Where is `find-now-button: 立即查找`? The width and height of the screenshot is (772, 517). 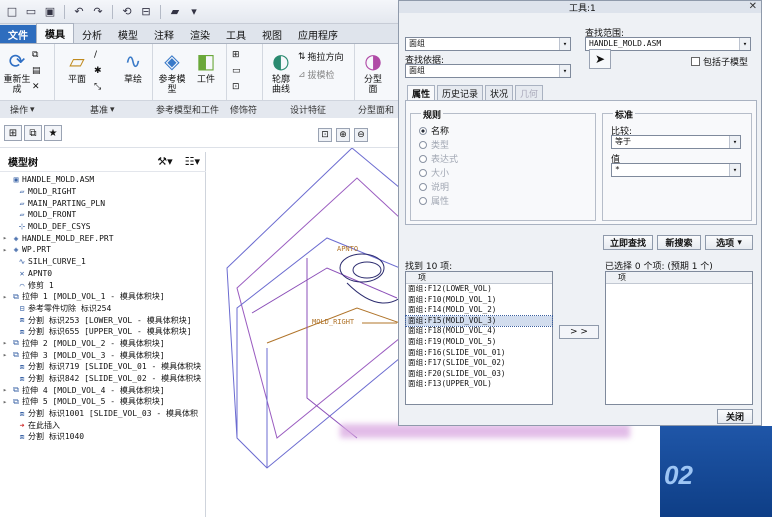 find-now-button: 立即查找 is located at coordinates (628, 242).